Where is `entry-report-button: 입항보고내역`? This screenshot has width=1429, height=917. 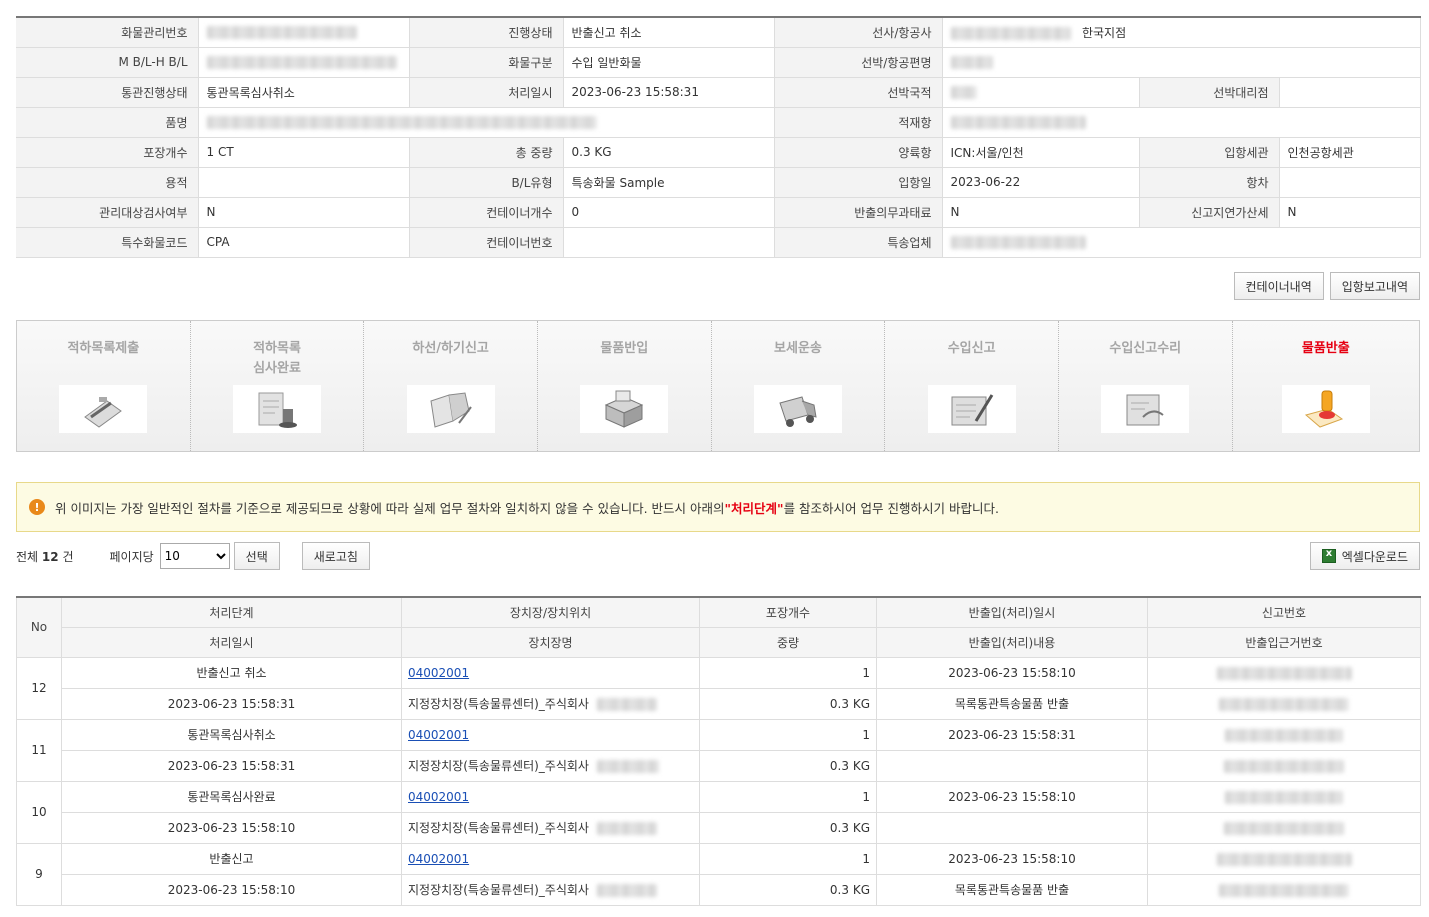 entry-report-button: 입항보고내역 is located at coordinates (1374, 286).